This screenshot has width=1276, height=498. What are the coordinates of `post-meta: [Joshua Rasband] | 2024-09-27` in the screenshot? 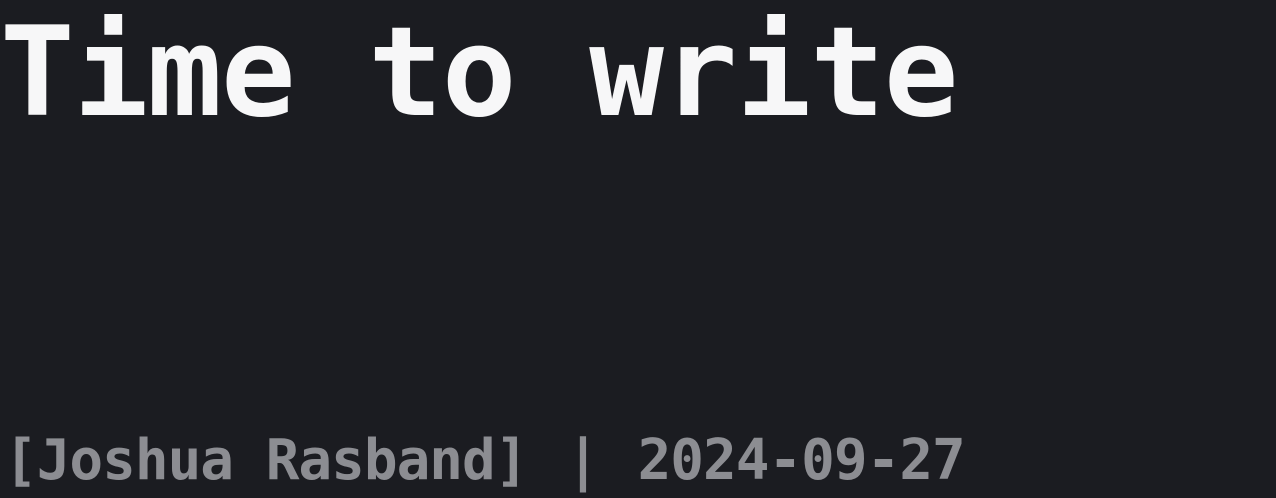 It's located at (485, 460).